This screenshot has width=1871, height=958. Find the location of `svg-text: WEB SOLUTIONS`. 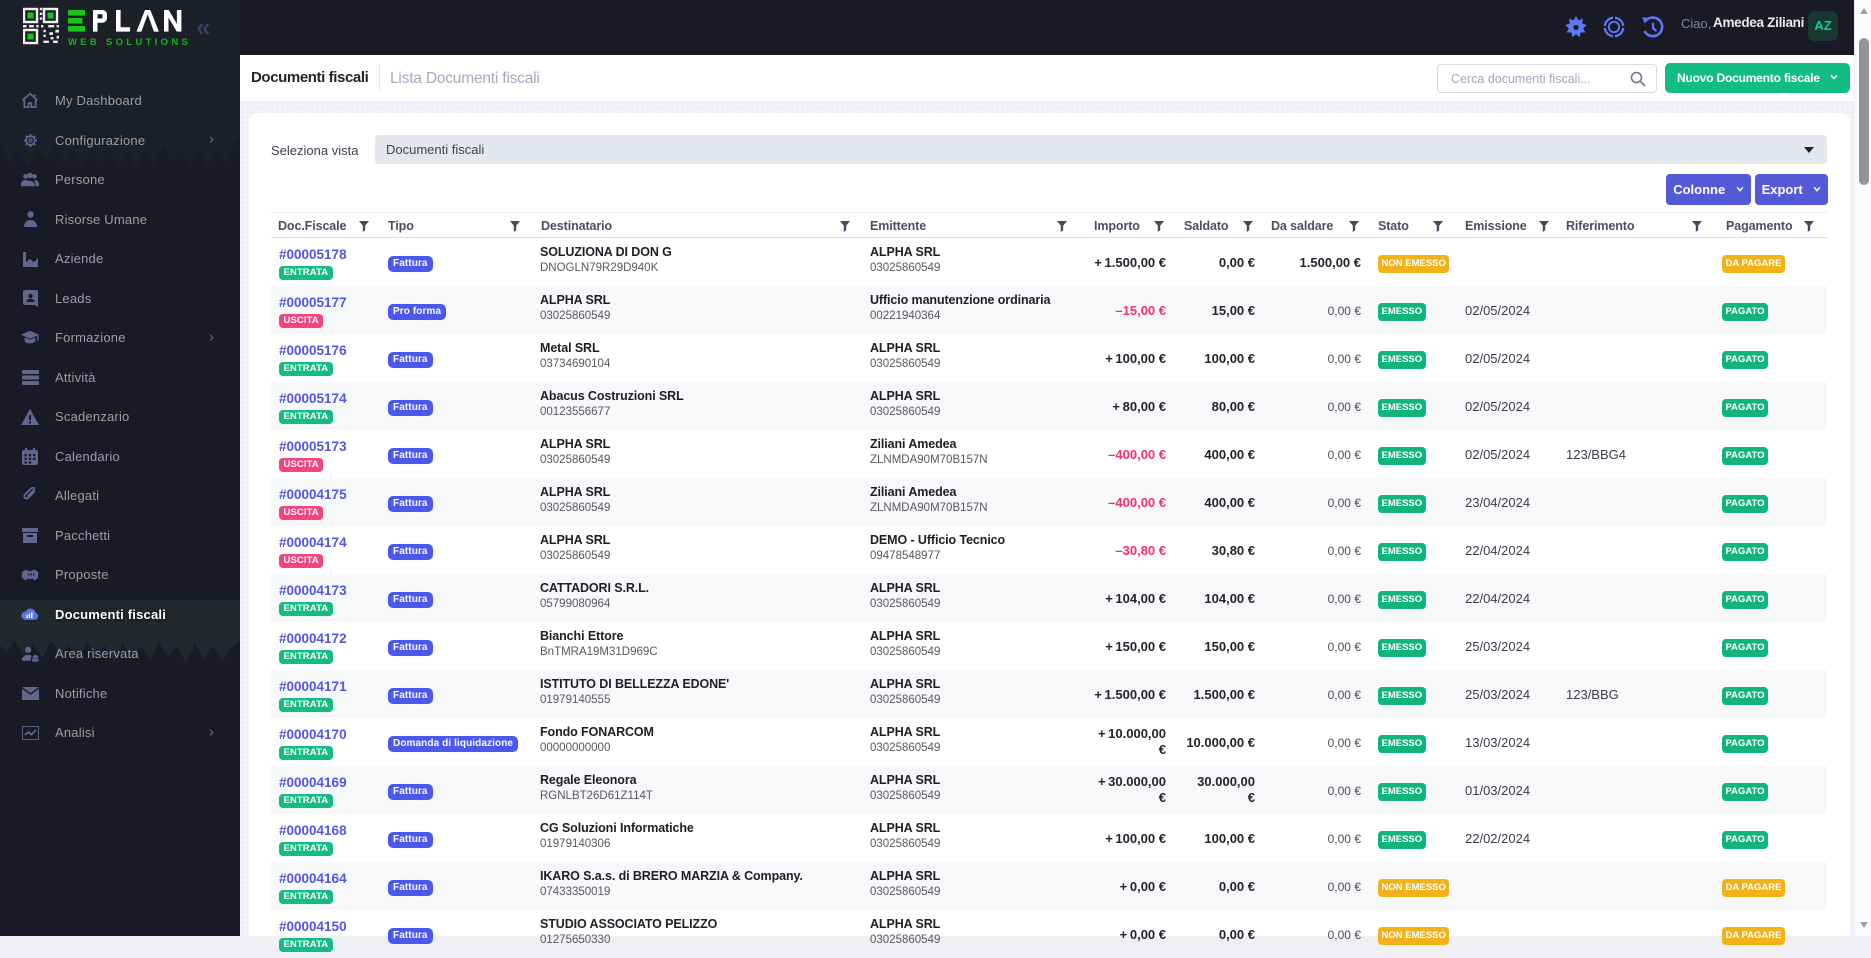

svg-text: WEB SOLUTIONS is located at coordinates (129, 42).